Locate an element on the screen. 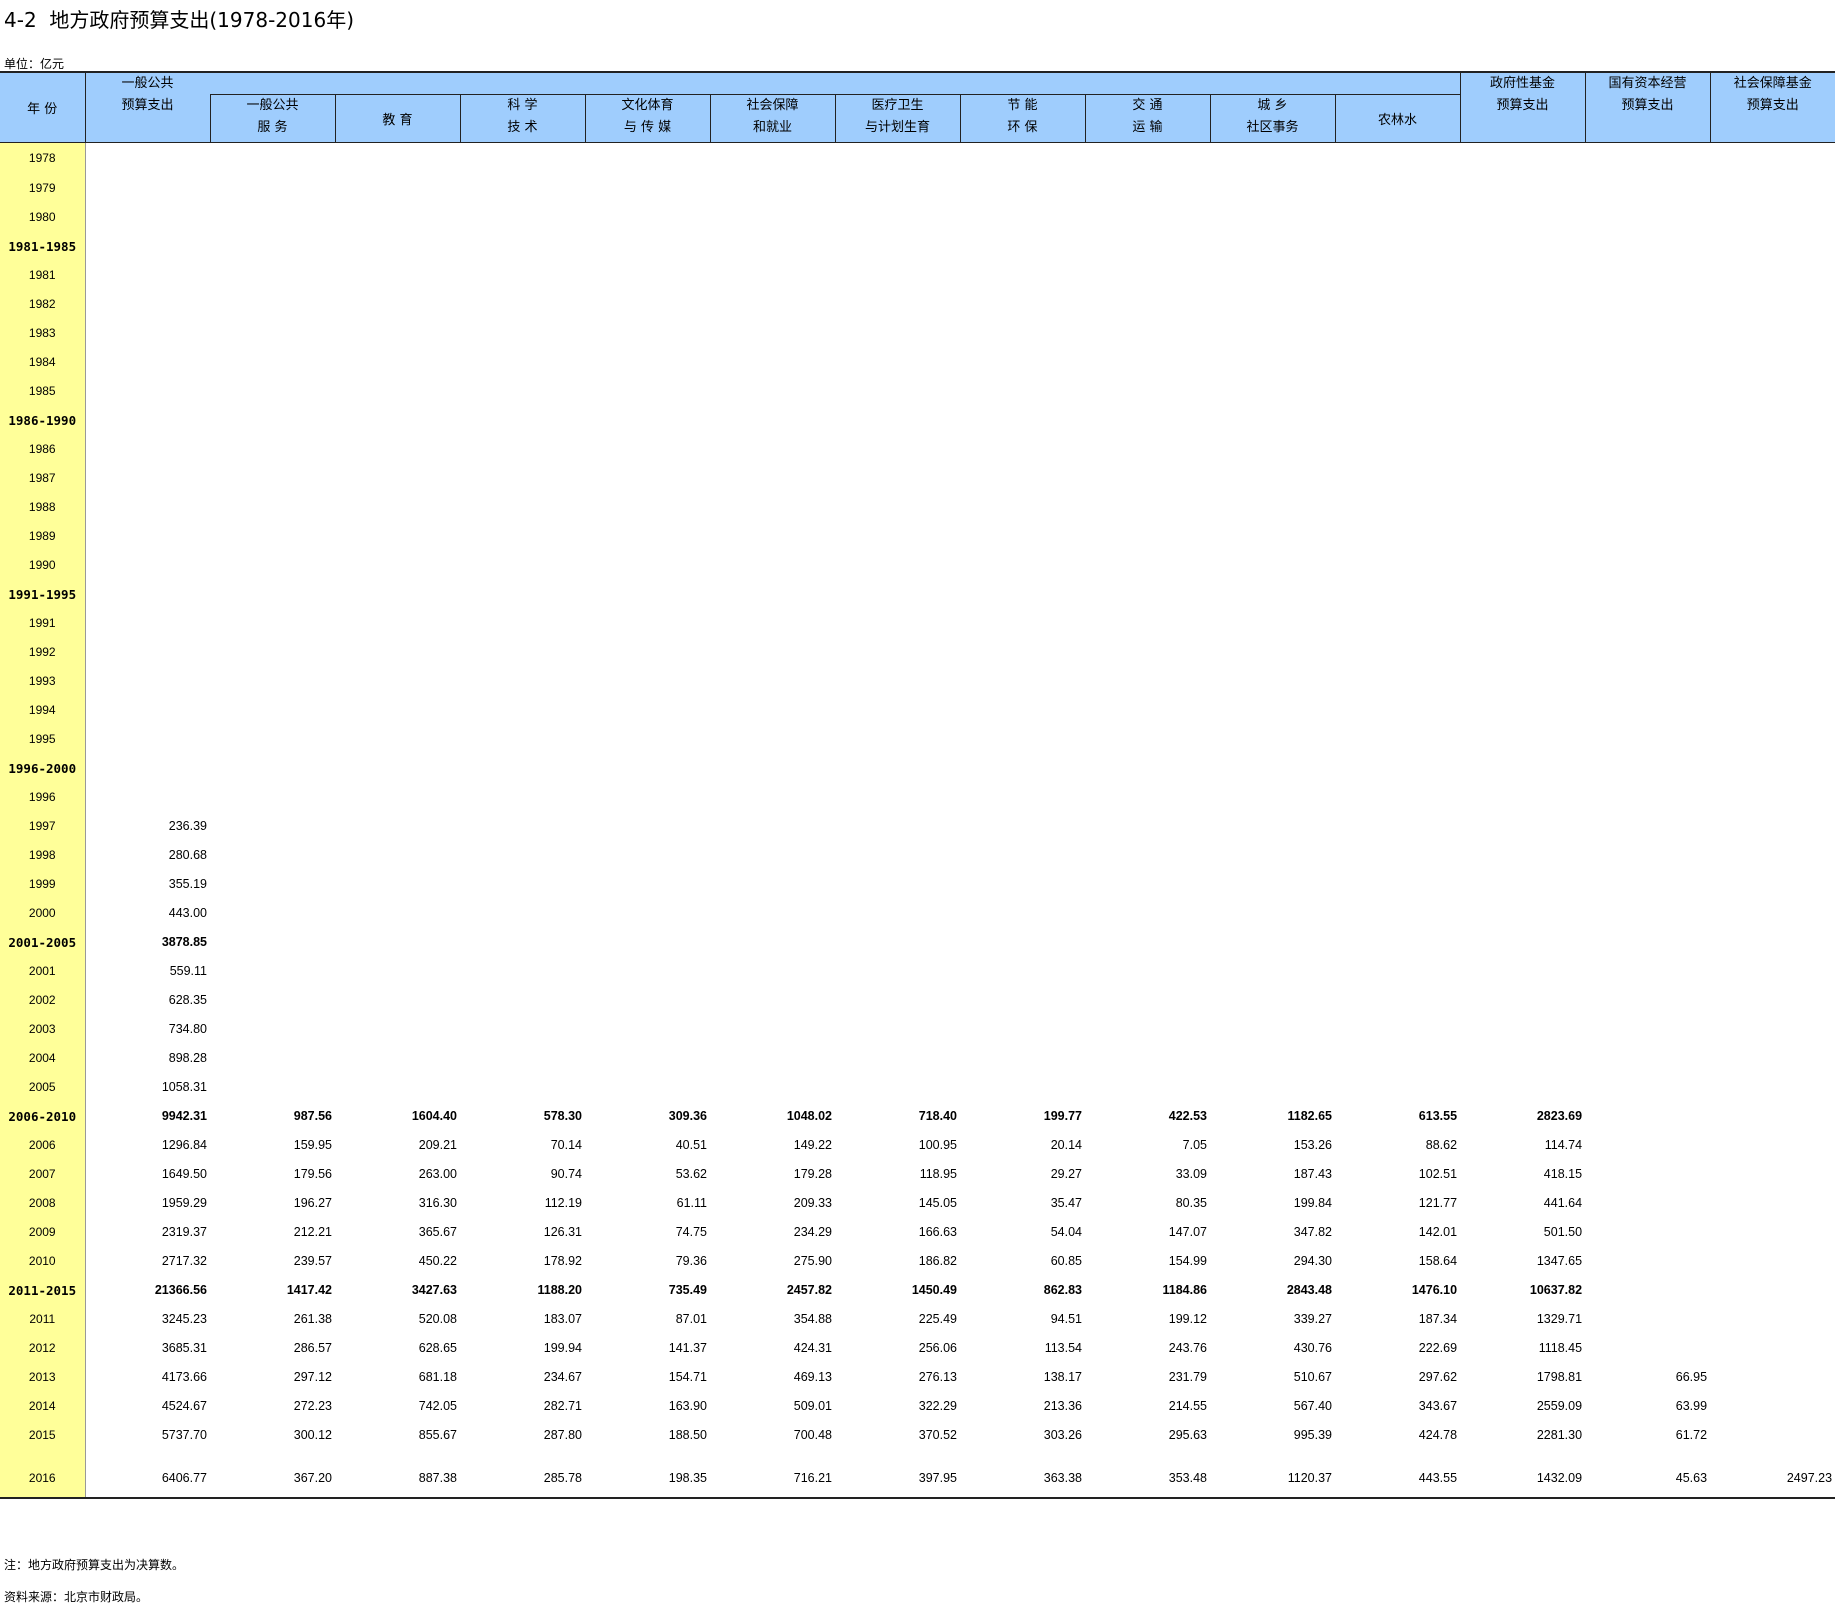 This screenshot has width=1835, height=1611. table-row: 1983 is located at coordinates (917, 333).